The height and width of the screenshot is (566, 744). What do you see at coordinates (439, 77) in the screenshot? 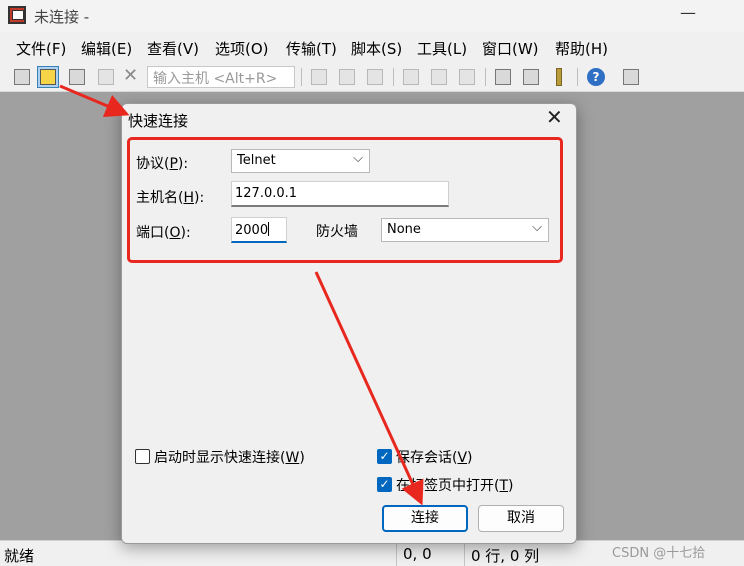
I see `print-icon` at bounding box center [439, 77].